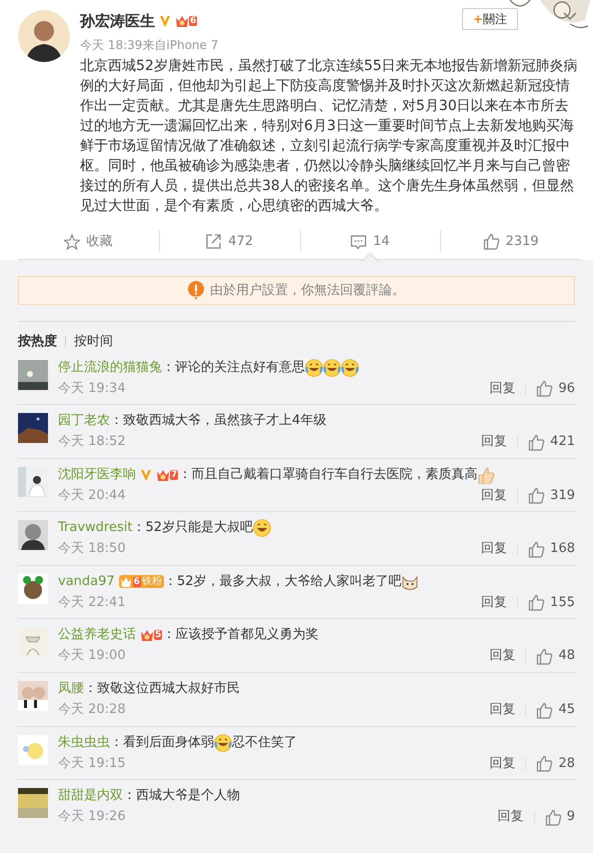  I want to click on comment-time: 今天 22:41, so click(92, 603).